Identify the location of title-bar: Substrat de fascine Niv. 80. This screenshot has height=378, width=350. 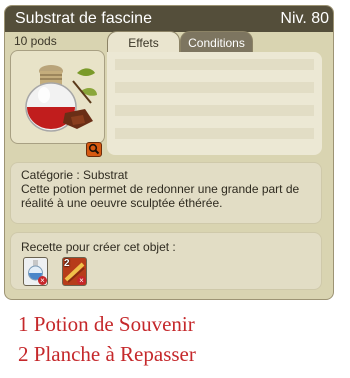
(169, 19).